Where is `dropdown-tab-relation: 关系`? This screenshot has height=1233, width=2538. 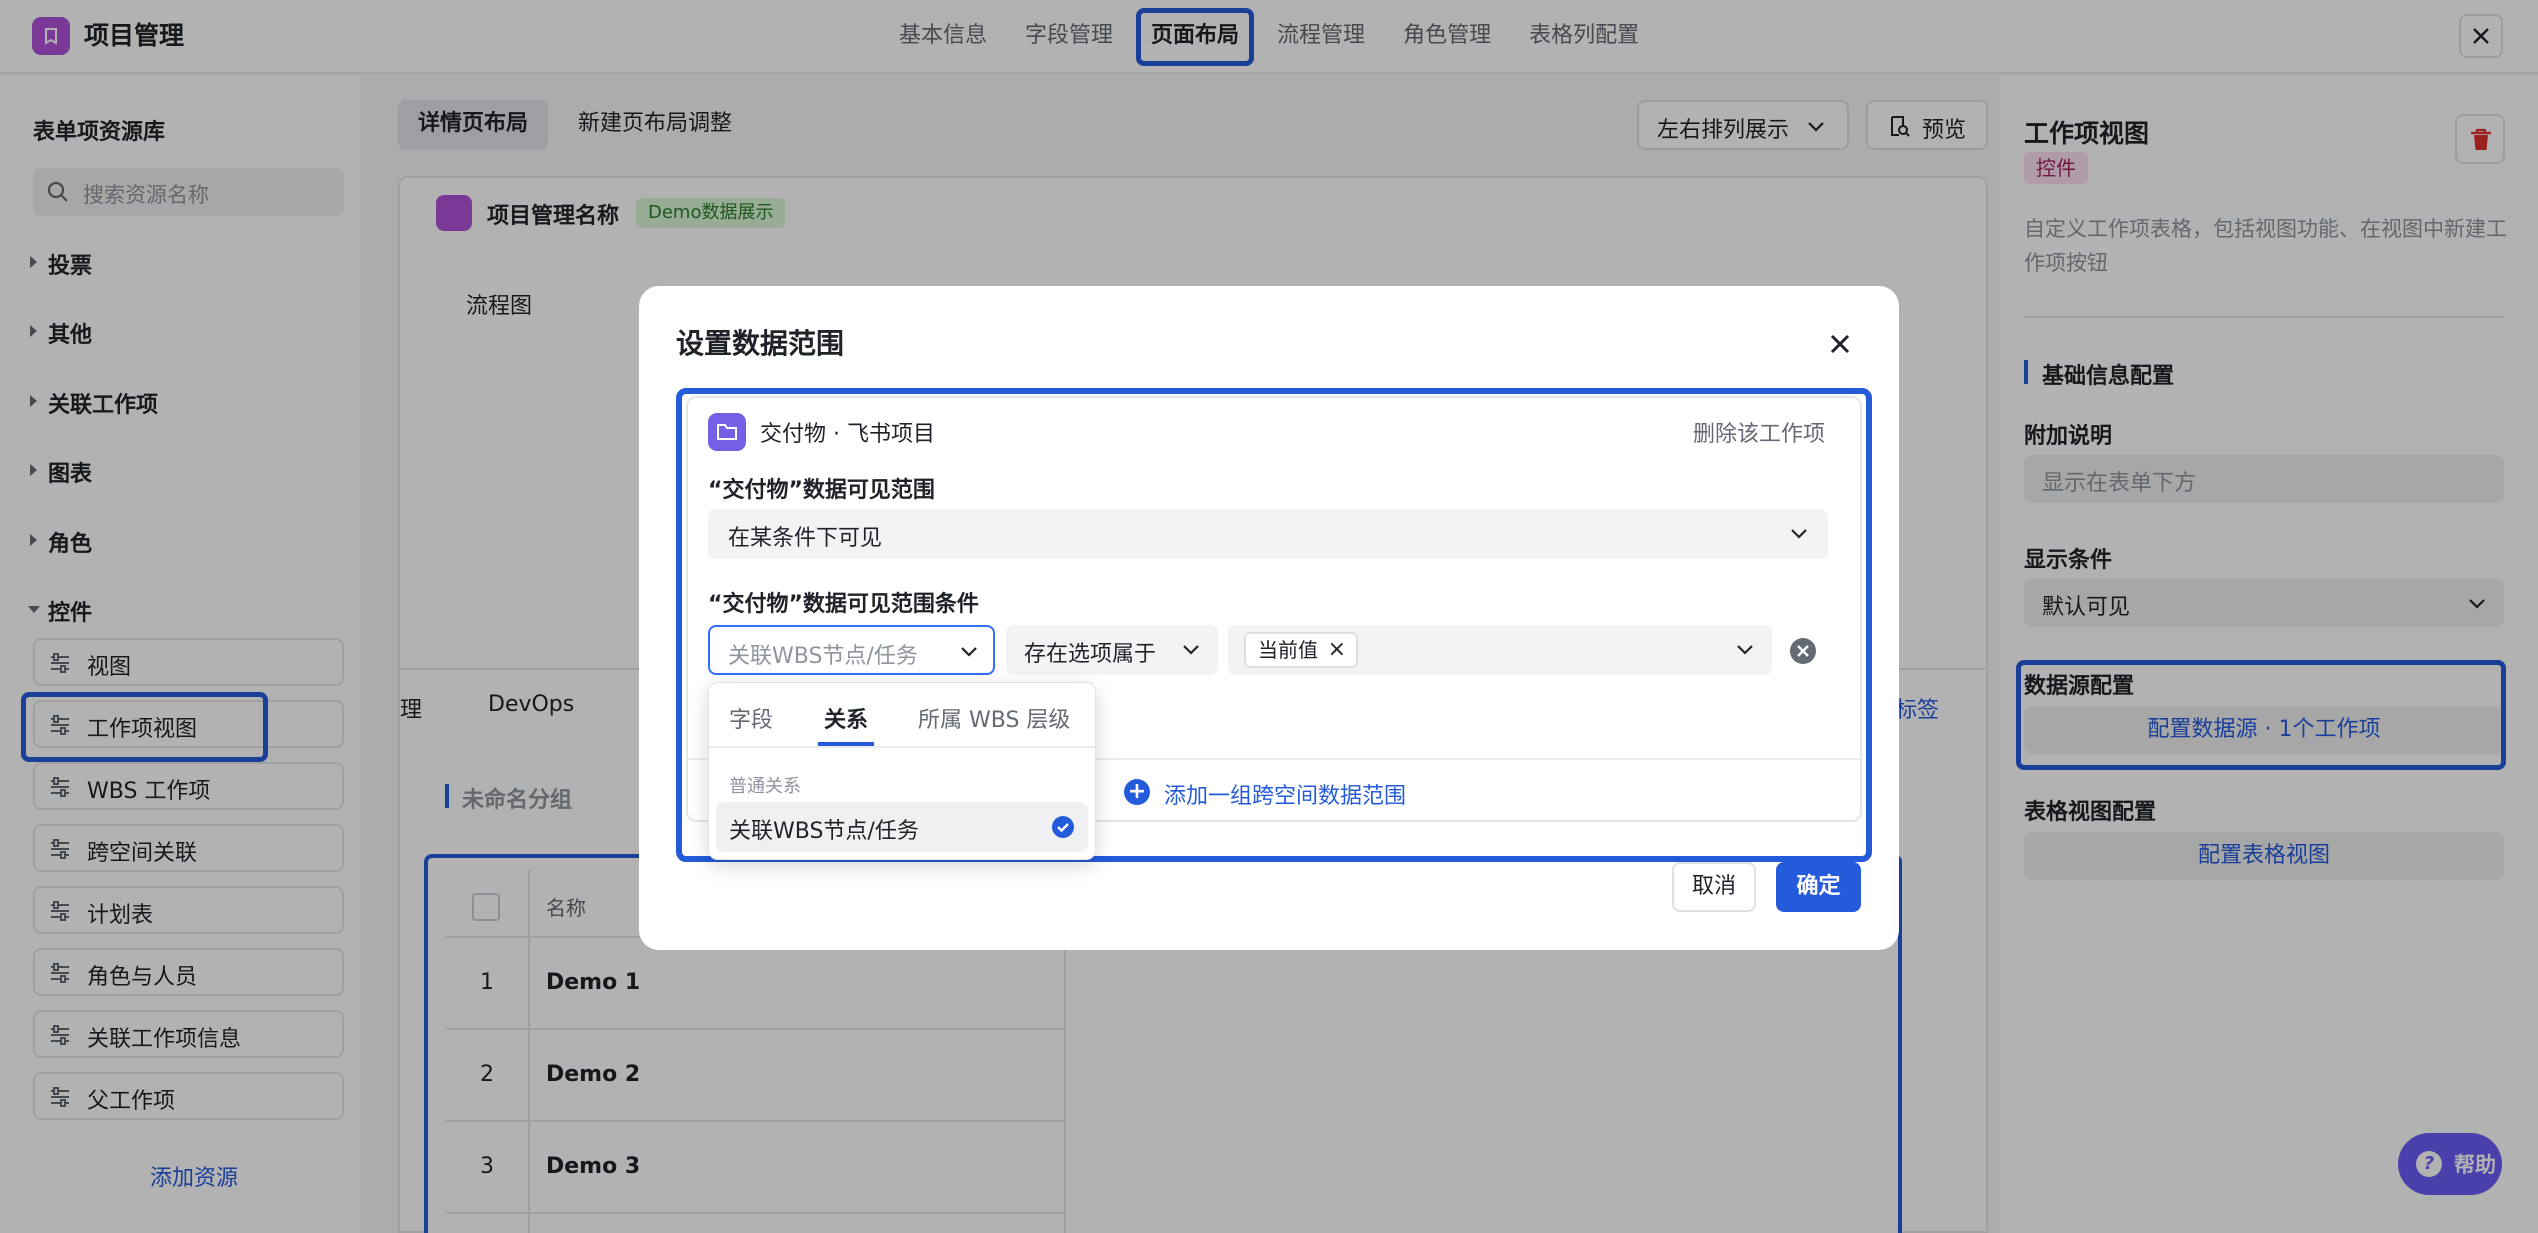 dropdown-tab-relation: 关系 is located at coordinates (846, 718).